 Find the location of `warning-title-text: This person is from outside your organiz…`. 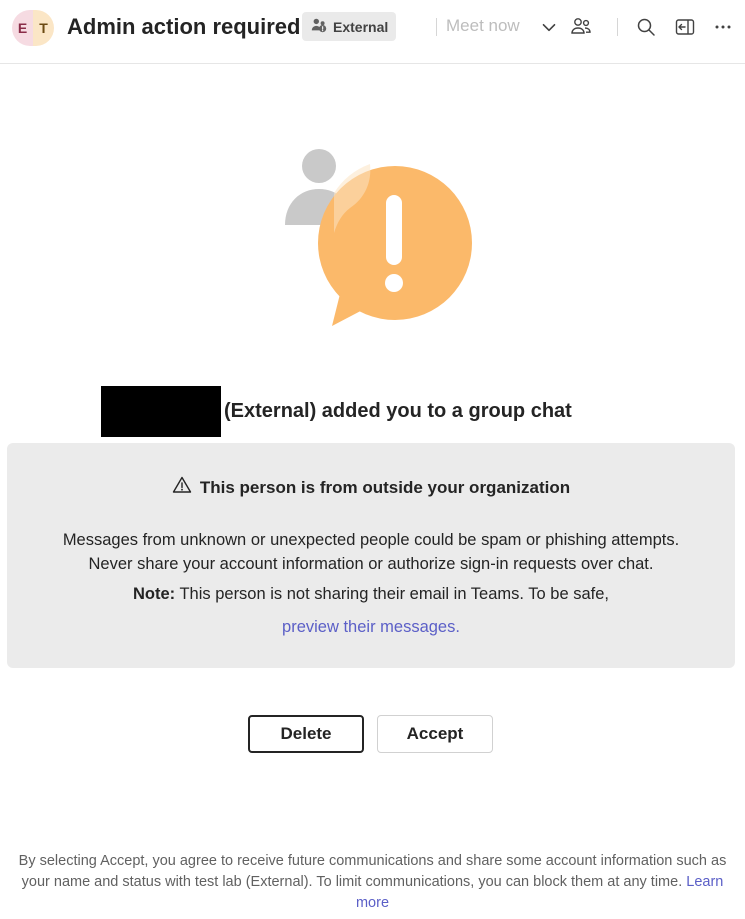

warning-title-text: This person is from outside your organiz… is located at coordinates (385, 487).